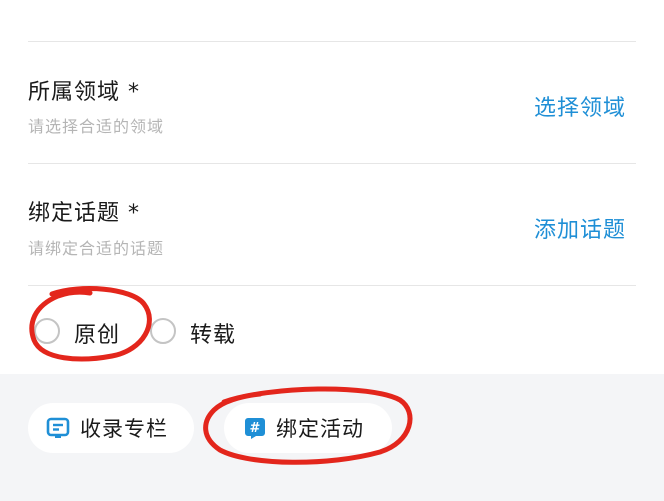 This screenshot has height=501, width=664. I want to click on topic-divider, so click(332, 285).